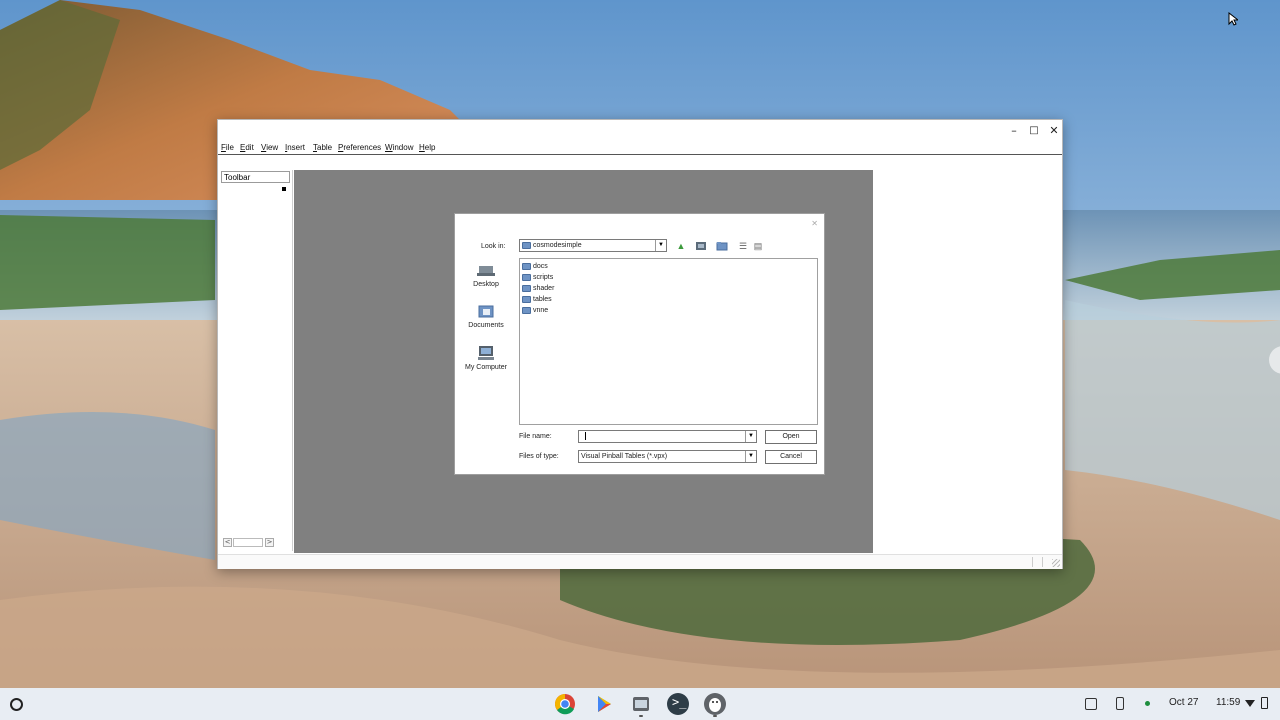  Describe the element at coordinates (254, 360) in the screenshot. I see `toolbar-panel: Toolbar < >` at that location.